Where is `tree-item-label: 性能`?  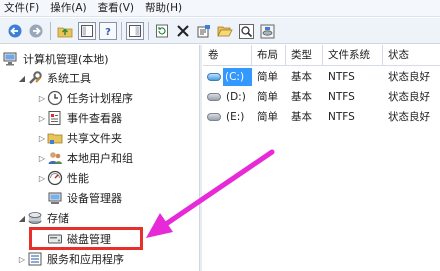 tree-item-label: 性能 is located at coordinates (78, 178).